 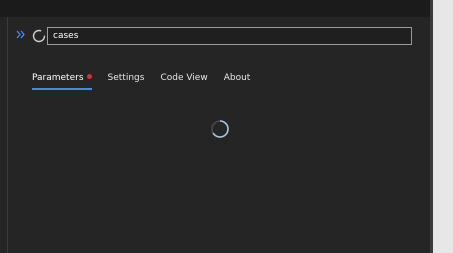 What do you see at coordinates (58, 78) in the screenshot?
I see `tab-label: Parameters` at bounding box center [58, 78].